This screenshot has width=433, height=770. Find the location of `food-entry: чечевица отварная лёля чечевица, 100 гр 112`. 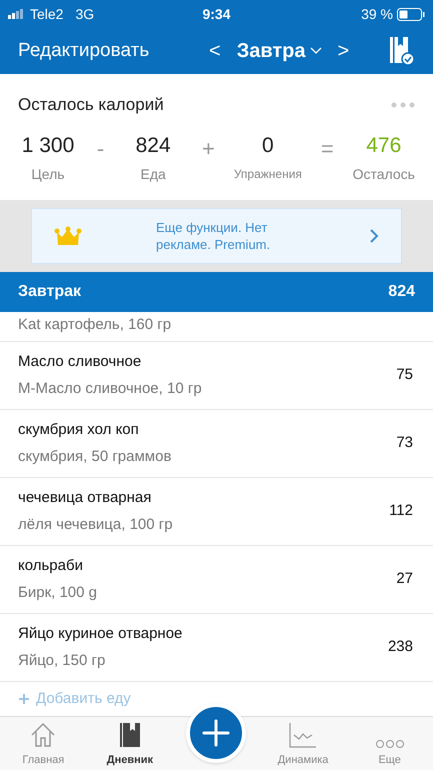

food-entry: чечевица отварная лёля чечевица, 100 гр 112 is located at coordinates (216, 512).